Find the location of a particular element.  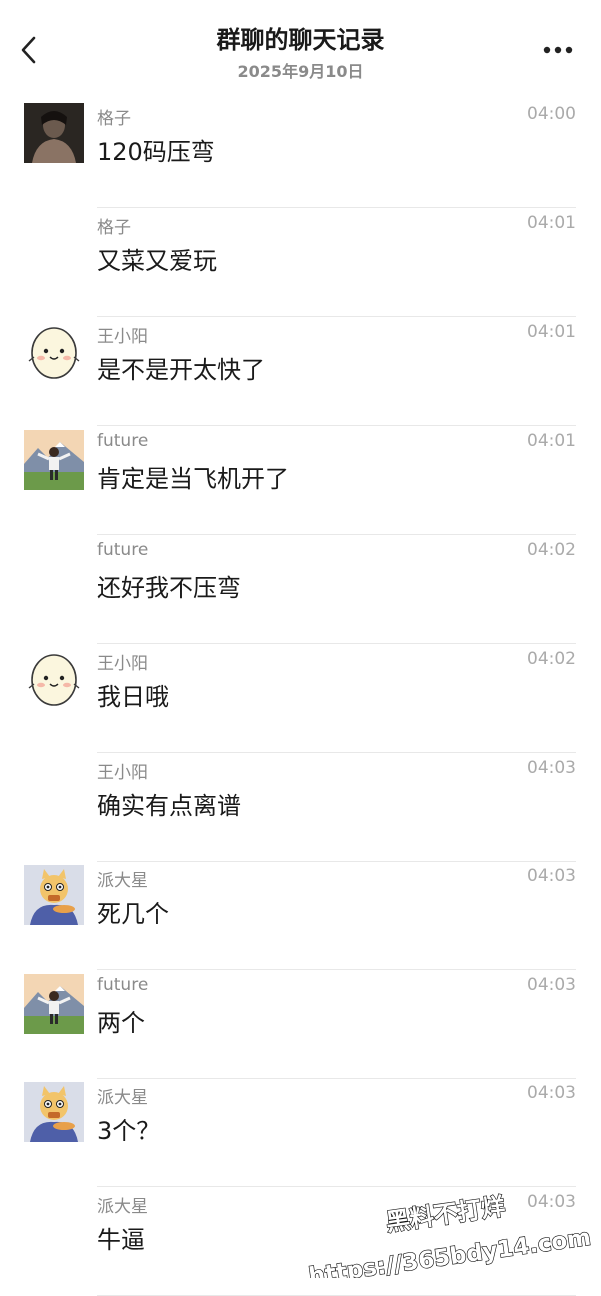

message-item: 格子 04:00 120码压弯 is located at coordinates (300, 154).